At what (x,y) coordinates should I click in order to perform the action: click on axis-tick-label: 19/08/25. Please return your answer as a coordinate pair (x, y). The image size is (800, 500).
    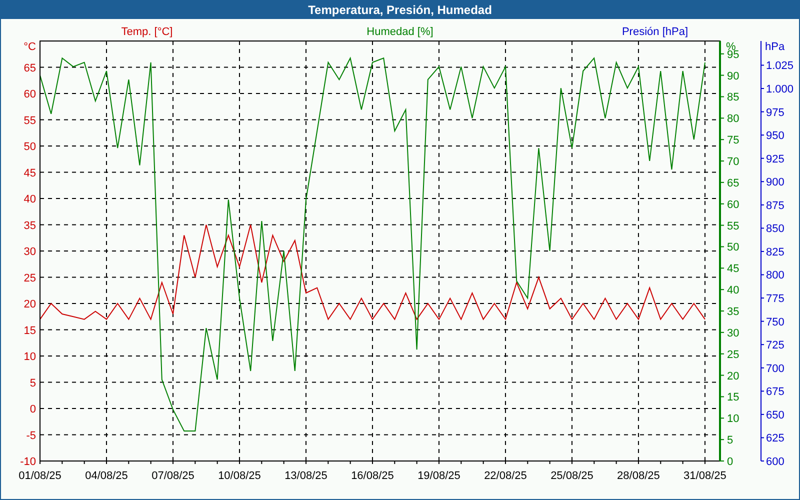
    Looking at the image, I should click on (439, 476).